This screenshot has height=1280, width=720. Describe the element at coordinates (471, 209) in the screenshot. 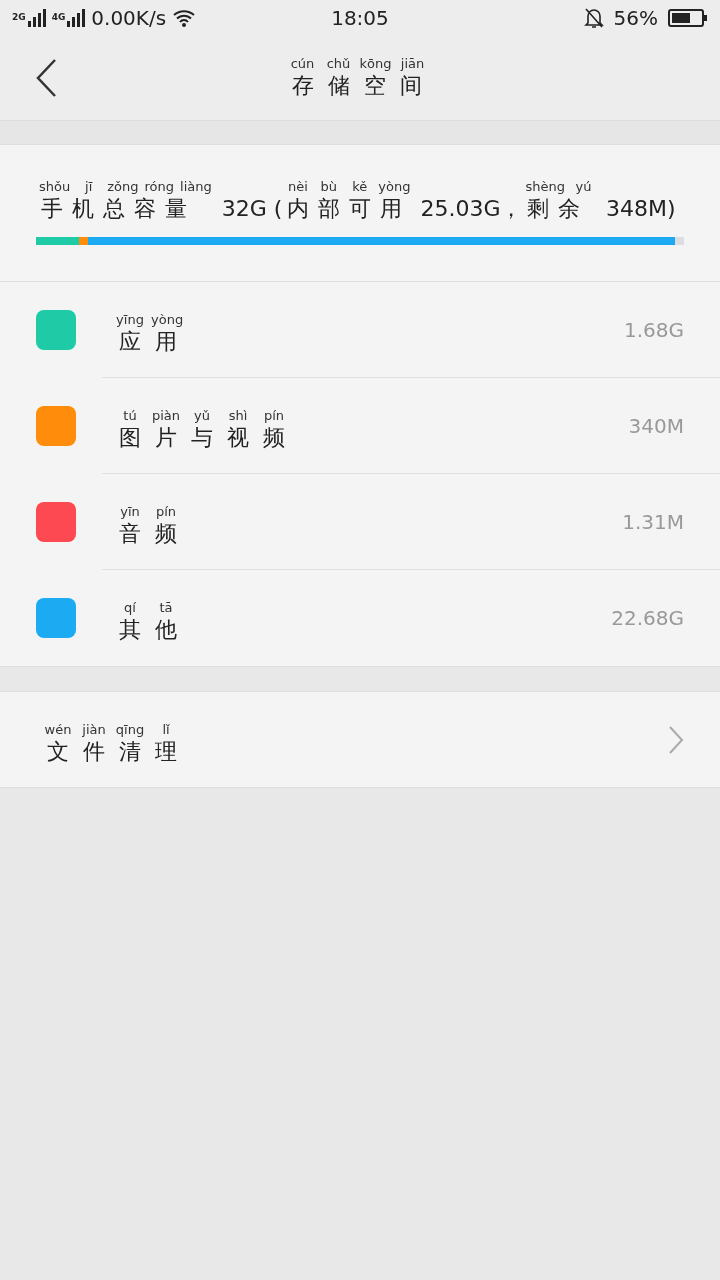

I see `summary-value: 25.03G，` at that location.